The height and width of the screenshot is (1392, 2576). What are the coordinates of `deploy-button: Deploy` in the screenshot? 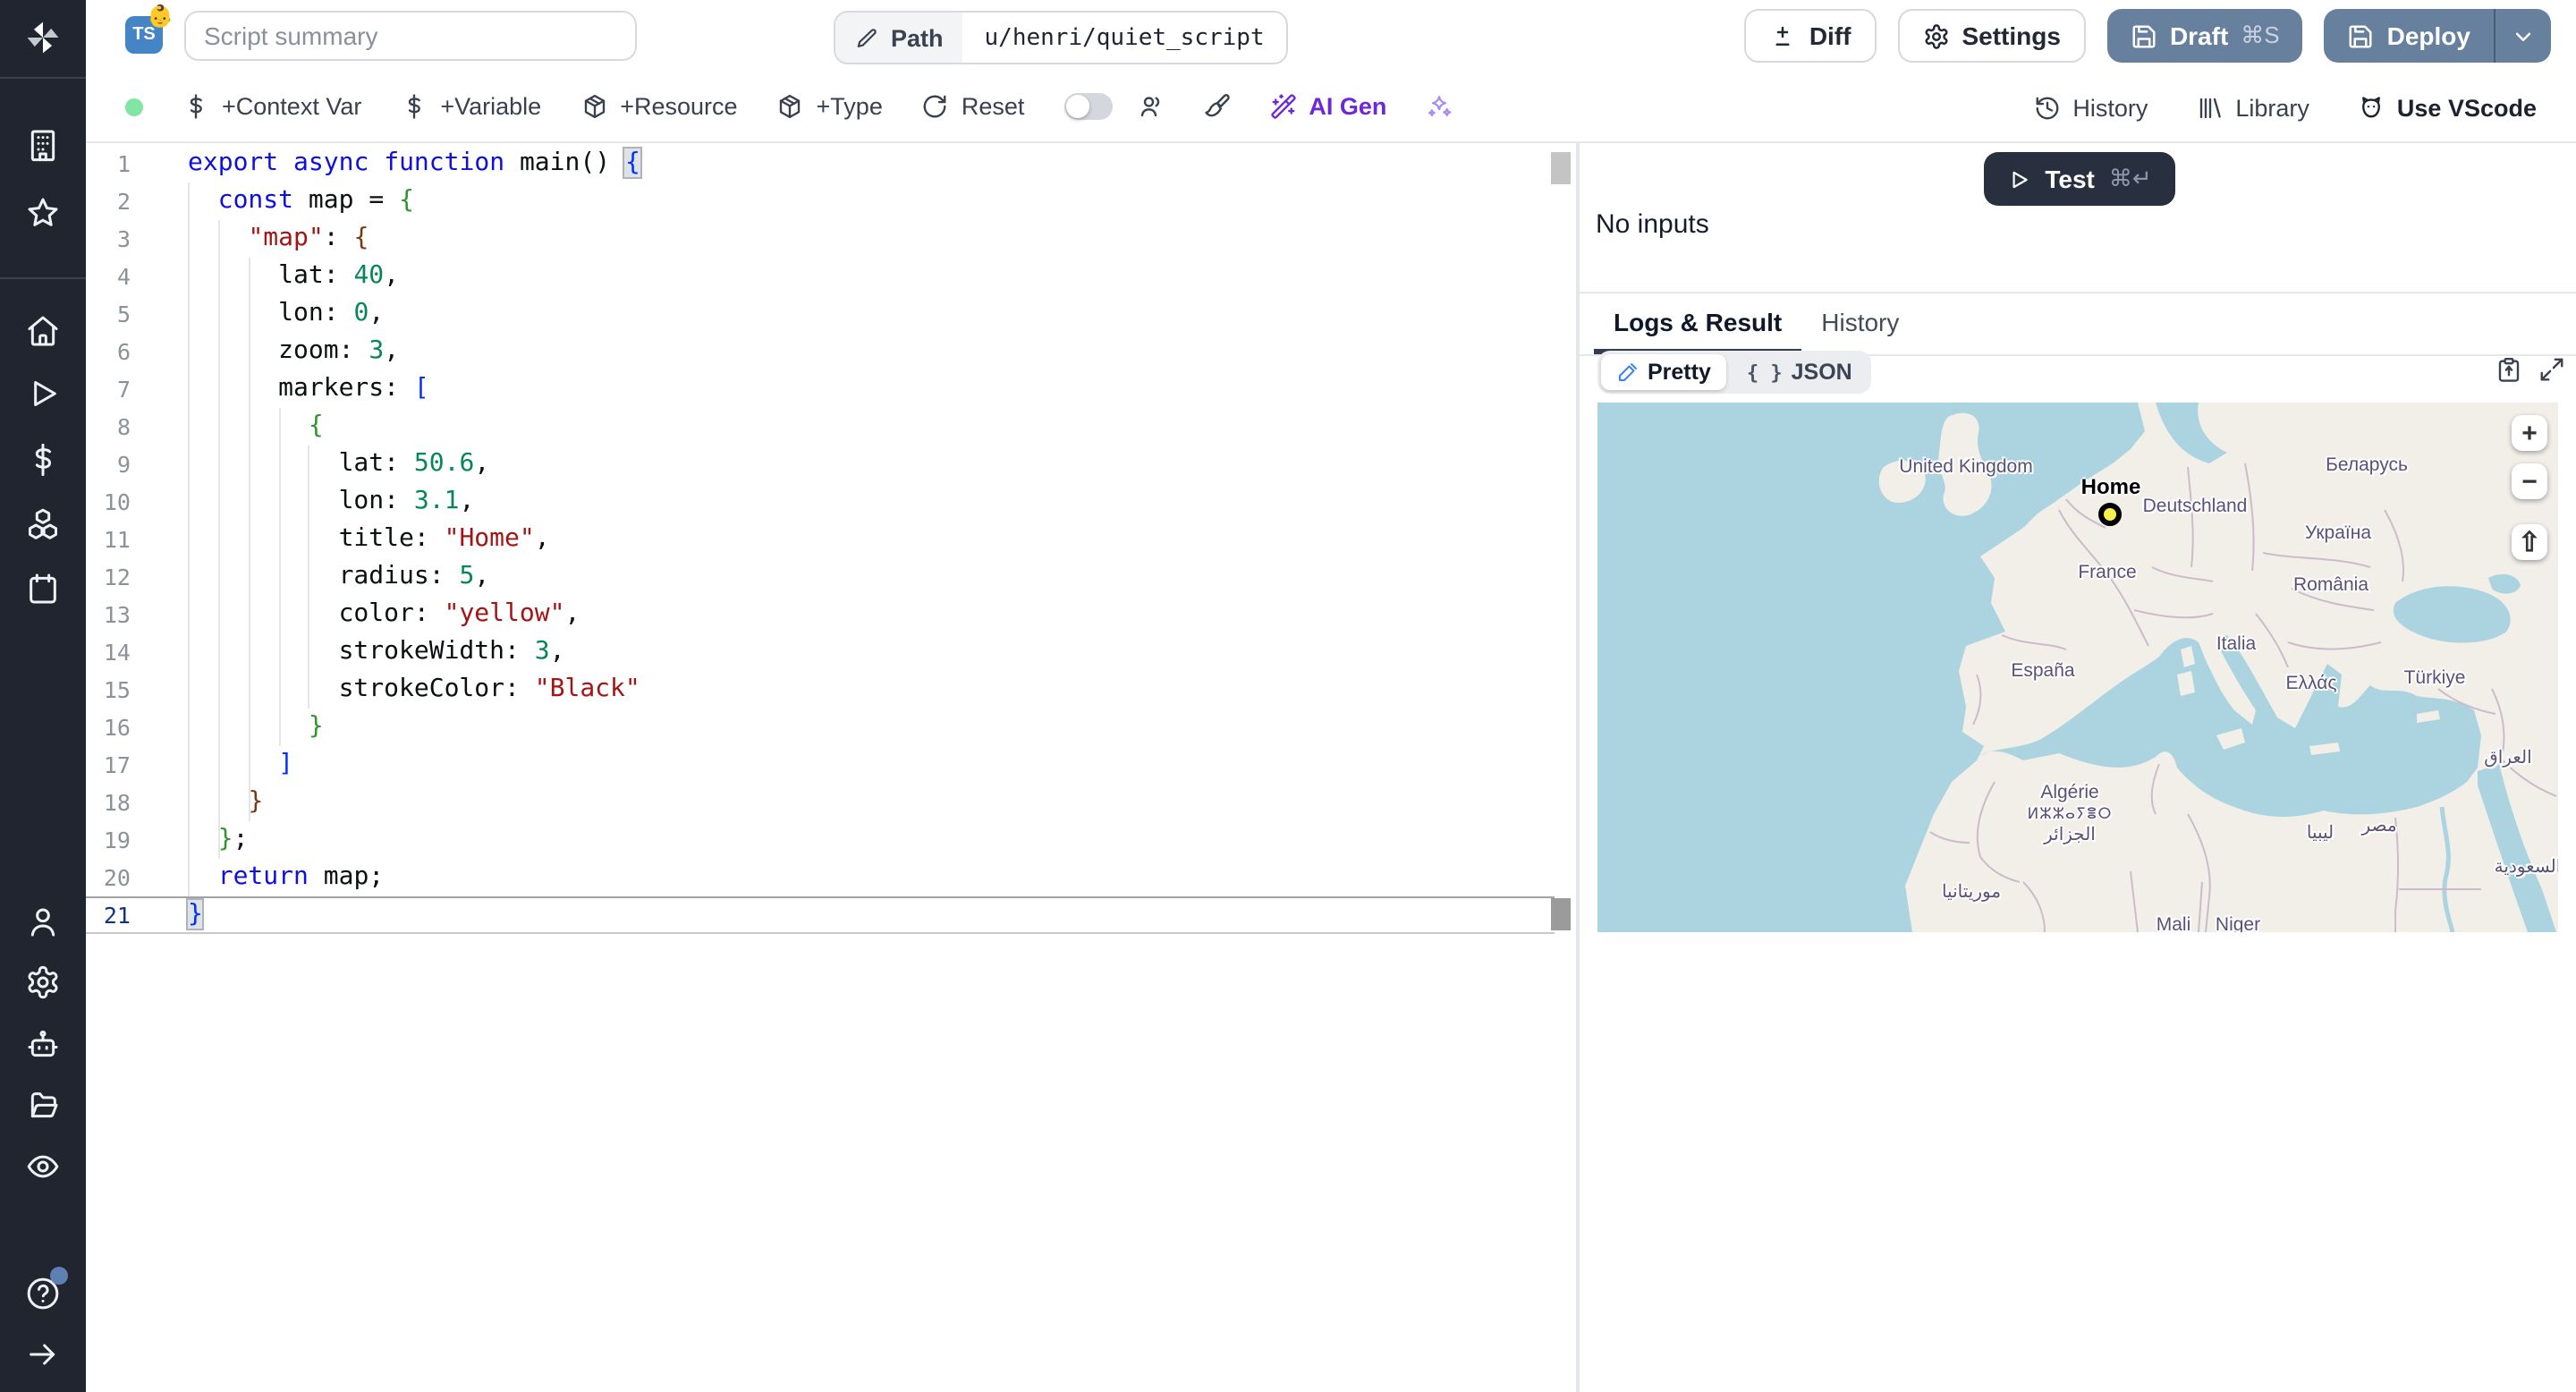 It's located at (2409, 36).